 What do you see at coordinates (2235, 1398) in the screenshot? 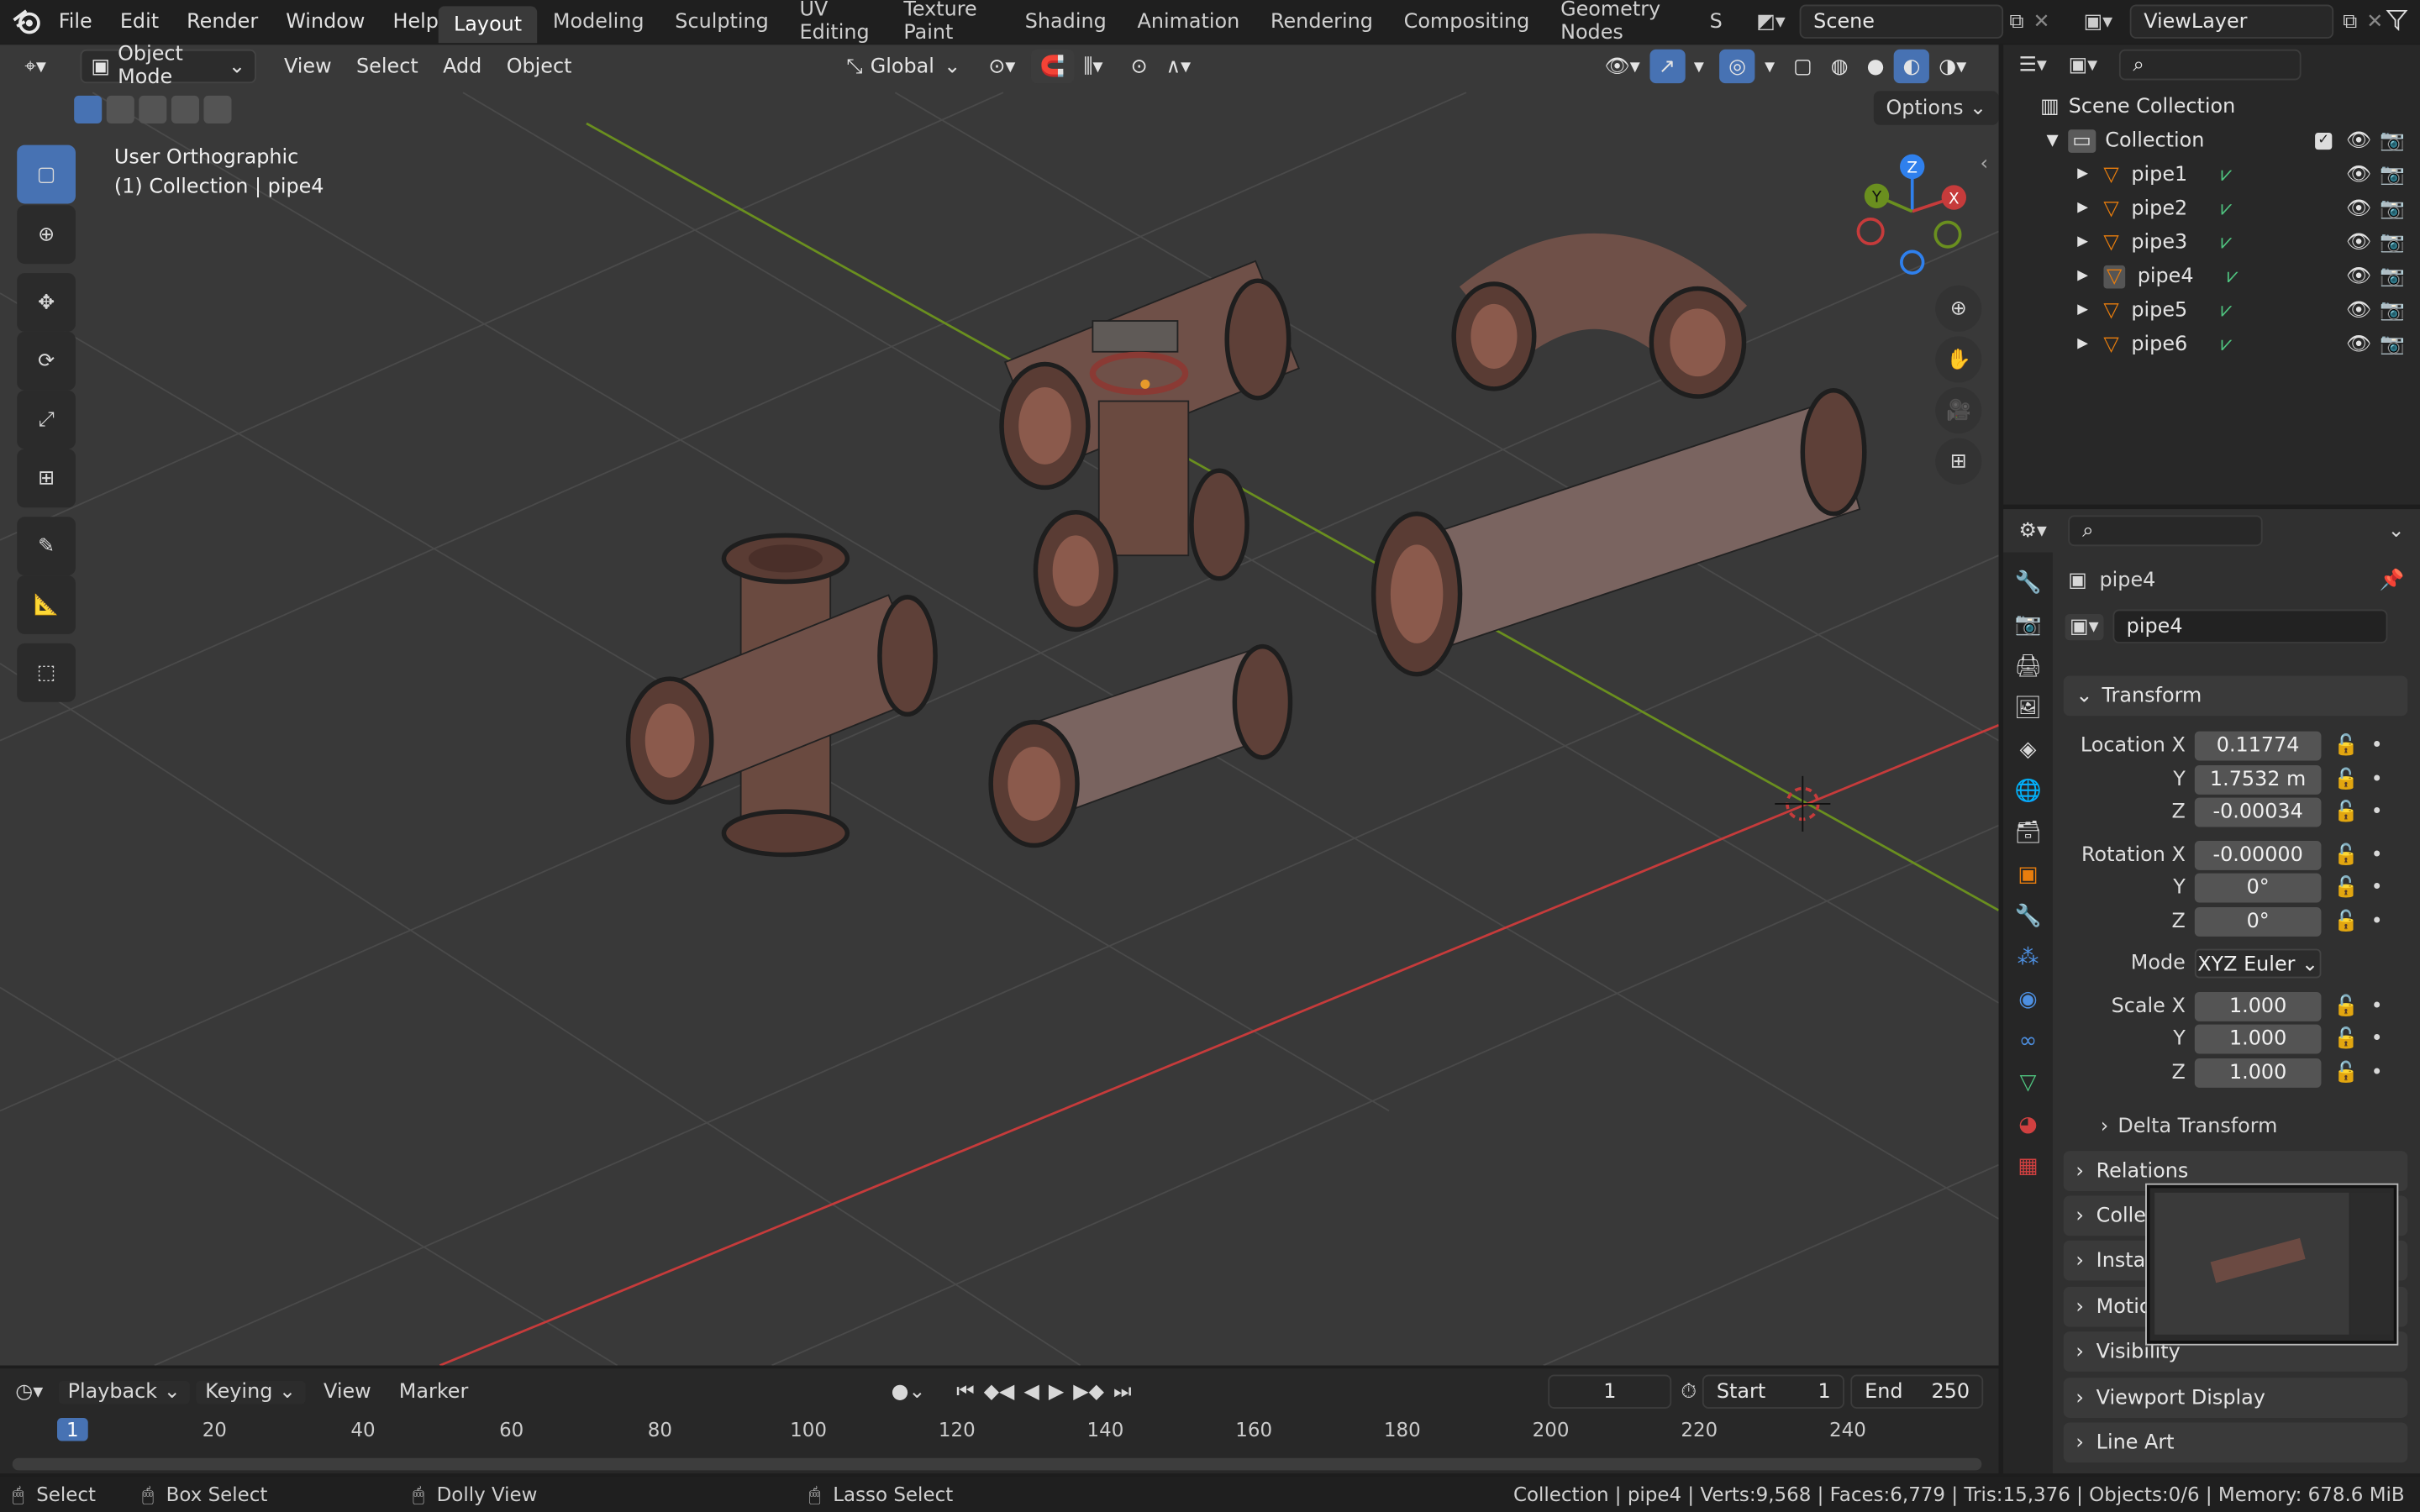
I see `viewport-display-panel-header: › Viewport Display` at bounding box center [2235, 1398].